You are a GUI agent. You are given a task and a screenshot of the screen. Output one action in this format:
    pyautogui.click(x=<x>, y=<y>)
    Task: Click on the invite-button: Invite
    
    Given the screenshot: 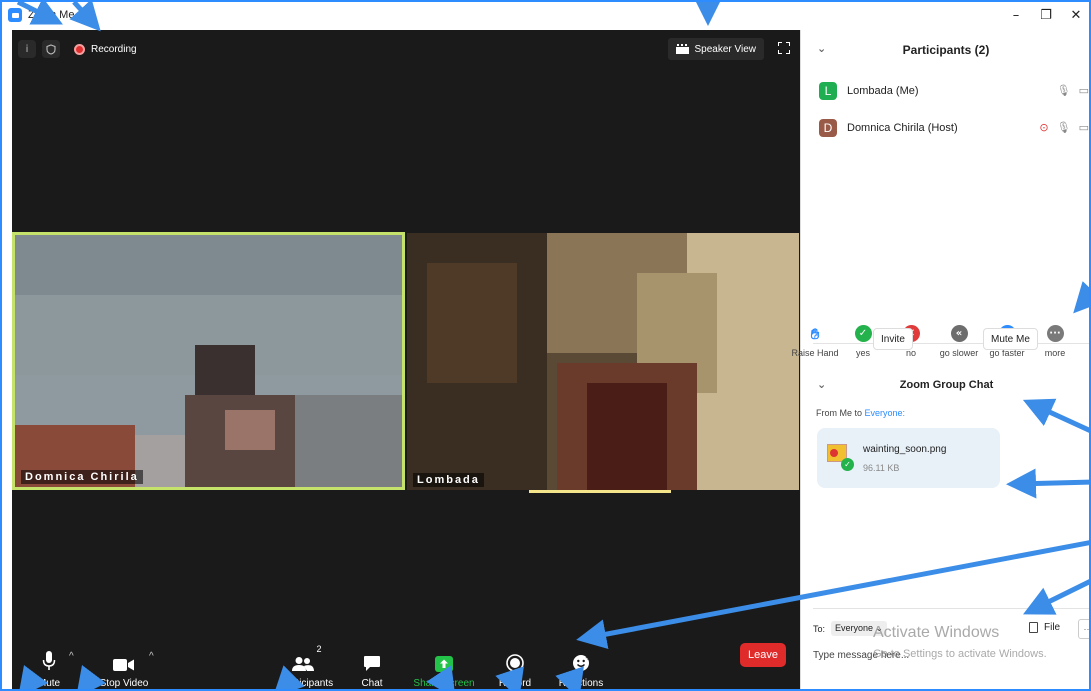 What is the action you would take?
    pyautogui.click(x=893, y=339)
    